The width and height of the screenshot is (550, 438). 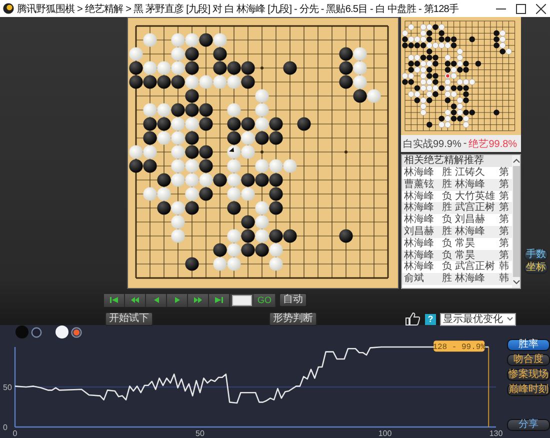 What do you see at coordinates (528, 425) in the screenshot?
I see `share-button: 分享` at bounding box center [528, 425].